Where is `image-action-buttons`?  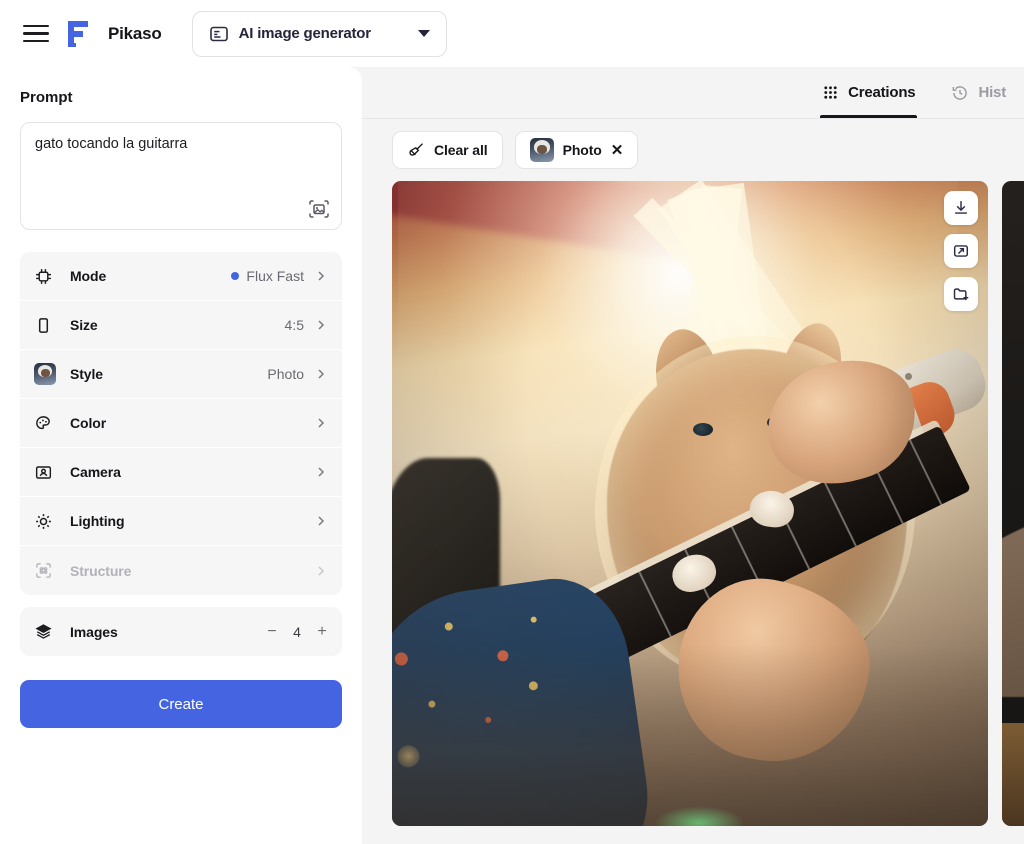
image-action-buttons is located at coordinates (961, 251).